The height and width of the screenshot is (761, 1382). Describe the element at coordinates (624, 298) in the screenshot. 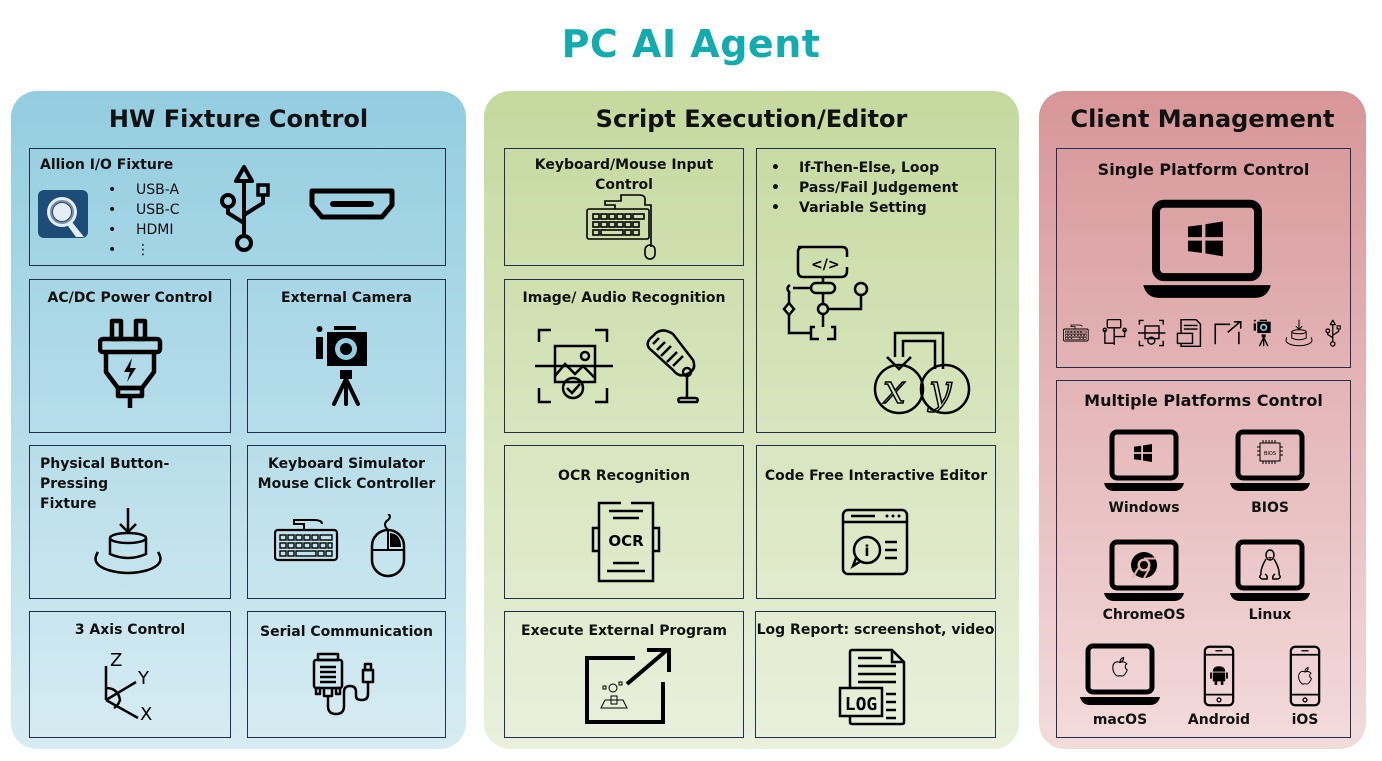

I see `image-audio-title: Image/ Audio Recognition` at that location.